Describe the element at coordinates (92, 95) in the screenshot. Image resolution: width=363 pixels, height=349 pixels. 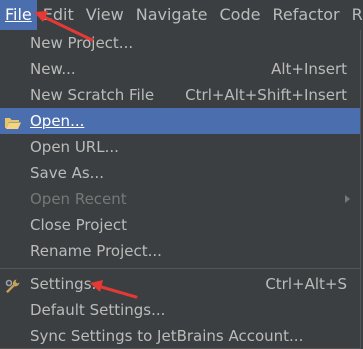
I see `menu-item-label: New Scratch File` at that location.